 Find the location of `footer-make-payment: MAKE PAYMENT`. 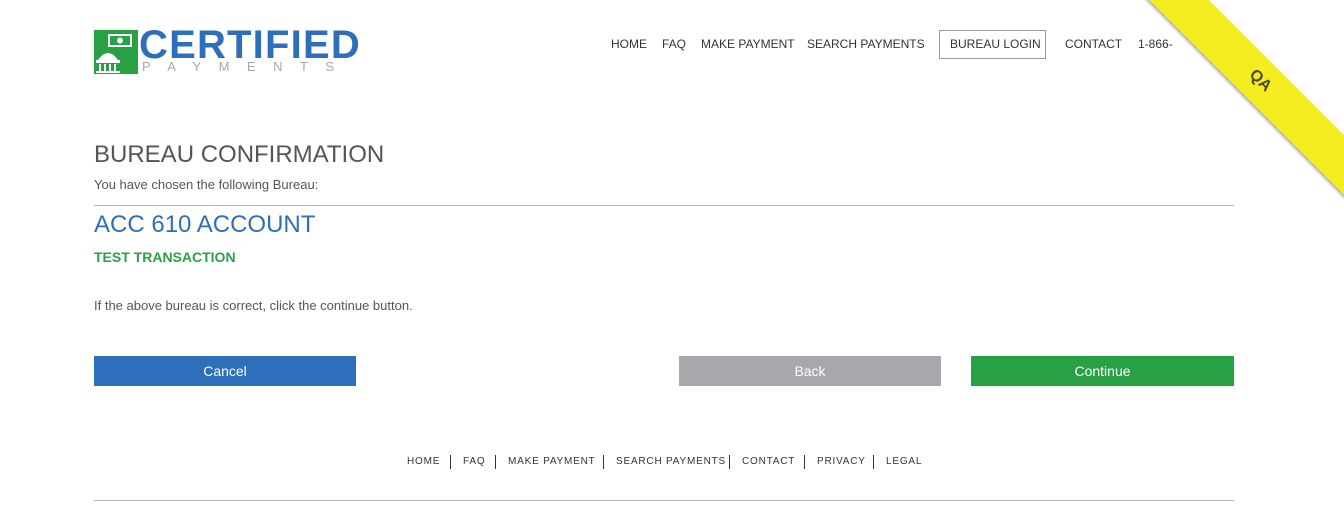

footer-make-payment: MAKE PAYMENT is located at coordinates (552, 462).